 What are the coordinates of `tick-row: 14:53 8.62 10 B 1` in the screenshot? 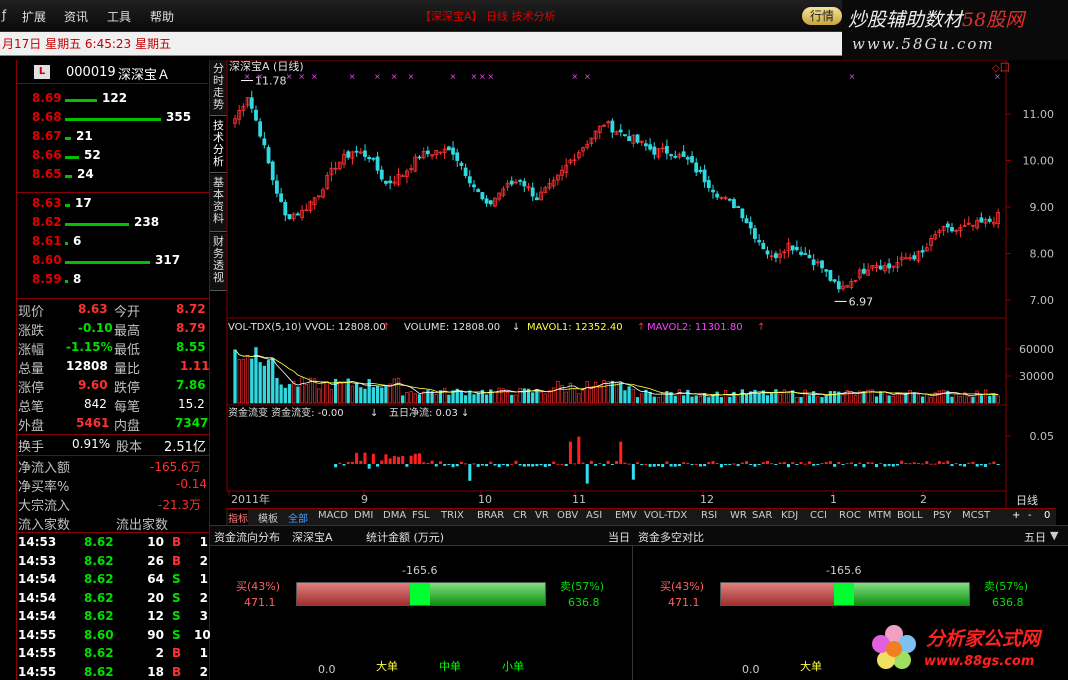 It's located at (113, 543).